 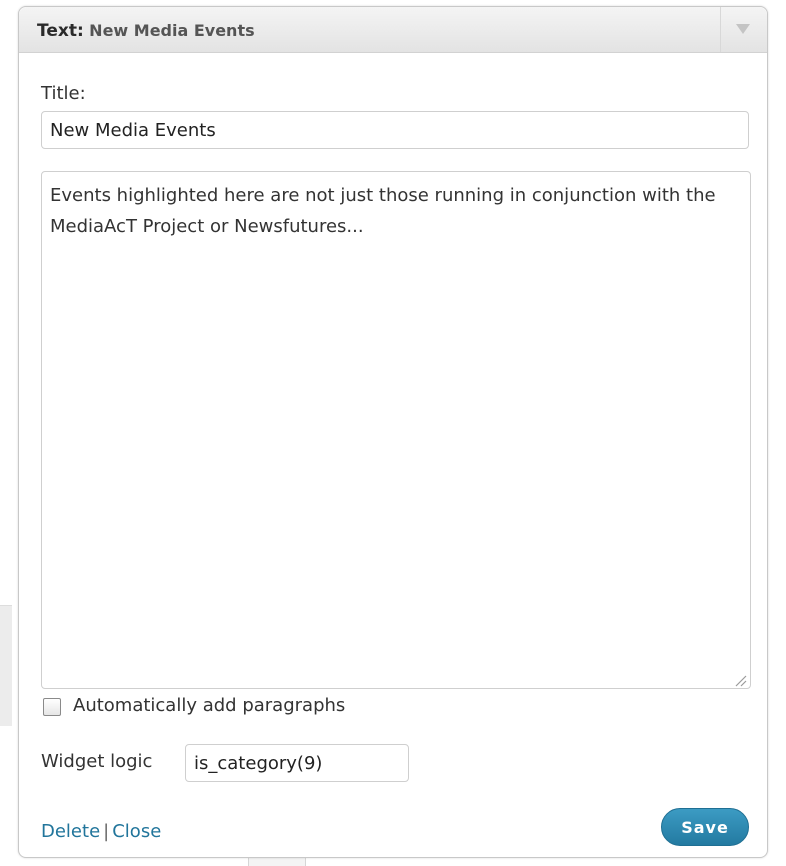 I want to click on widget-logic-label: Widget logic, so click(x=97, y=761).